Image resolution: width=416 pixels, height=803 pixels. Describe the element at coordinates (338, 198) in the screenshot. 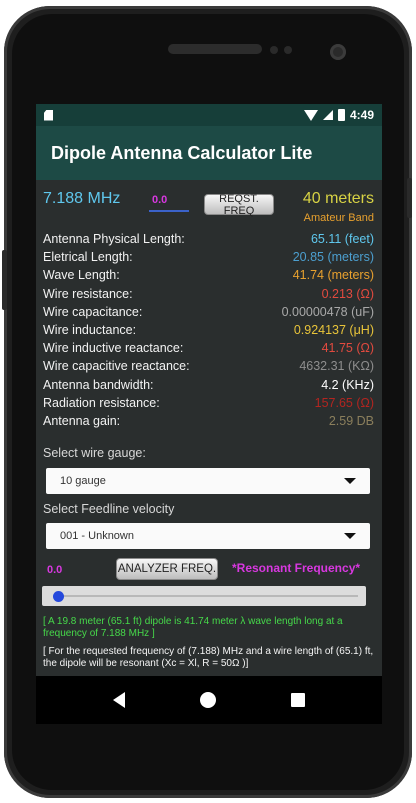

I see `band-label: 40 meters` at that location.